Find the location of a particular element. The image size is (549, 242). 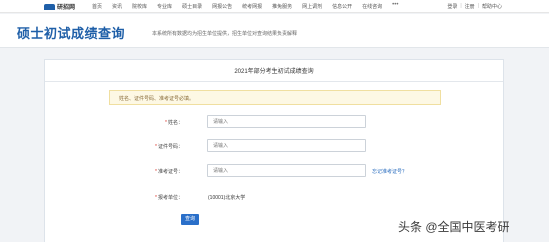

institution-label: *报考单位： is located at coordinates (169, 197).